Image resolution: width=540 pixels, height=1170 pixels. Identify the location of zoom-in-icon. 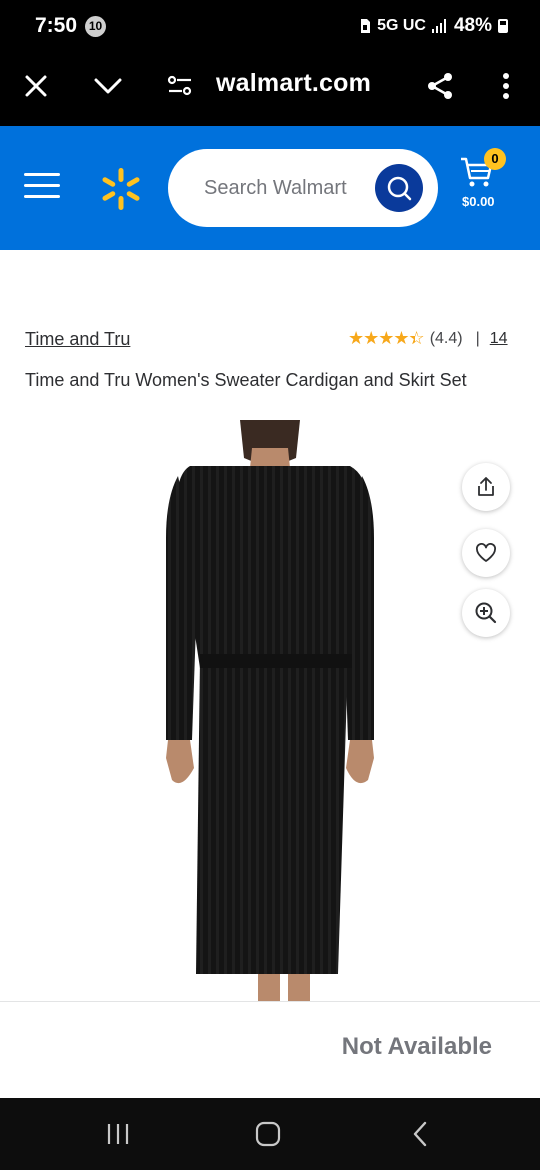
(486, 613).